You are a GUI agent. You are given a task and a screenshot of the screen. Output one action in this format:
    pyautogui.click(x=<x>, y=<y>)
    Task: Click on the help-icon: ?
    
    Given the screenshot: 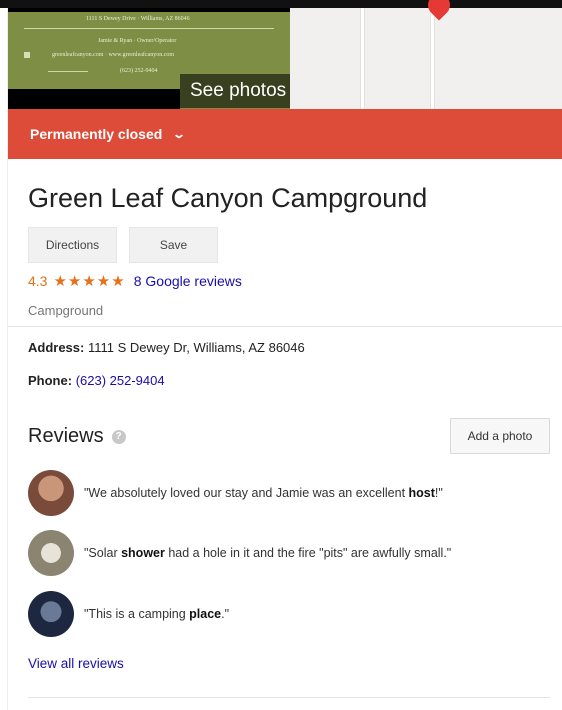 What is the action you would take?
    pyautogui.click(x=118, y=436)
    